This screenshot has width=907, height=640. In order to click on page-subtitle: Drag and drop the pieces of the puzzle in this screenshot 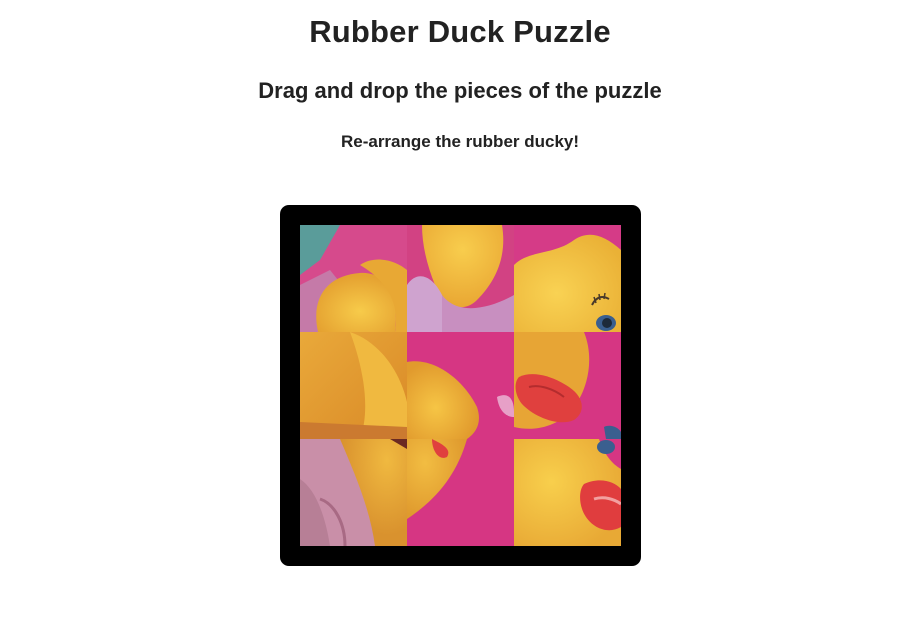, I will do `click(460, 90)`.